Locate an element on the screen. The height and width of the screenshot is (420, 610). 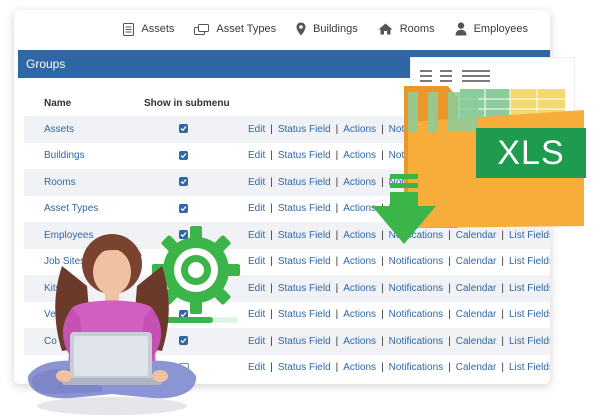
column-header-name: Name is located at coordinates (58, 103).